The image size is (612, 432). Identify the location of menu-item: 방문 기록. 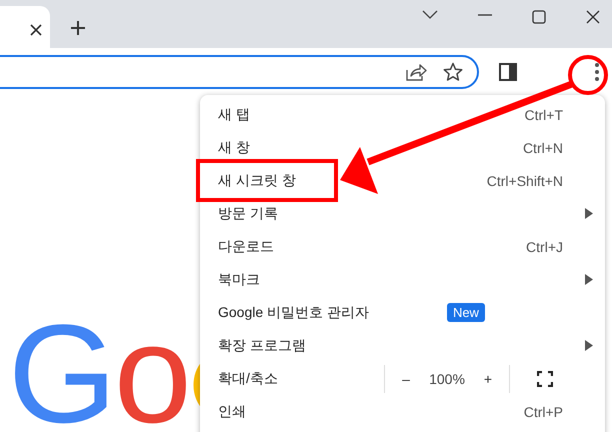
(402, 213).